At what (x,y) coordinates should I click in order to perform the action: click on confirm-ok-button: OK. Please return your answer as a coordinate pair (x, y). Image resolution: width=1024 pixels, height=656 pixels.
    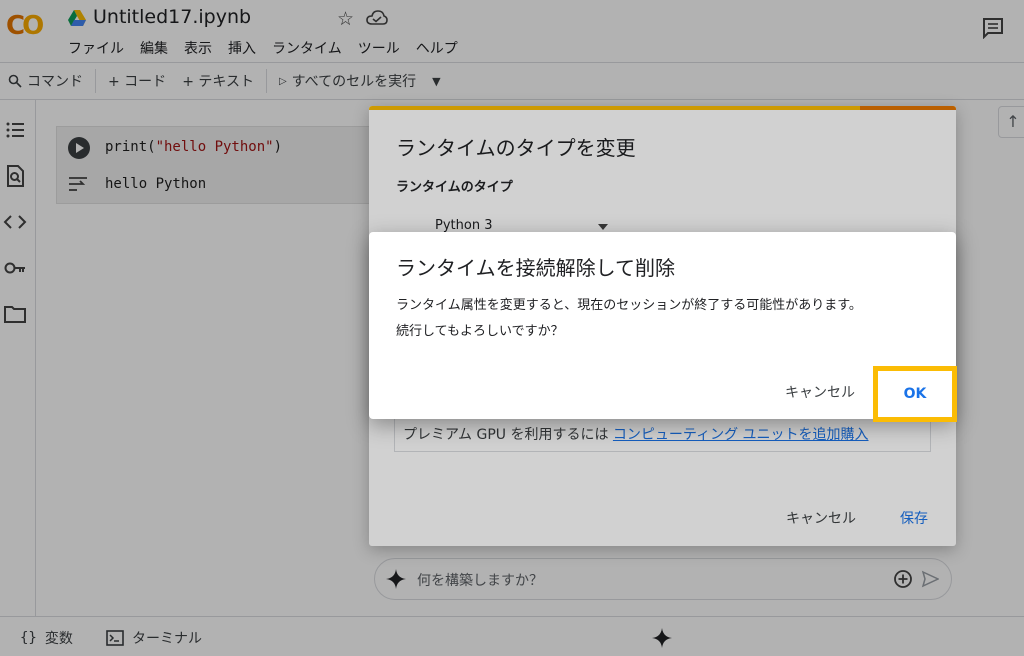
    Looking at the image, I should click on (915, 394).